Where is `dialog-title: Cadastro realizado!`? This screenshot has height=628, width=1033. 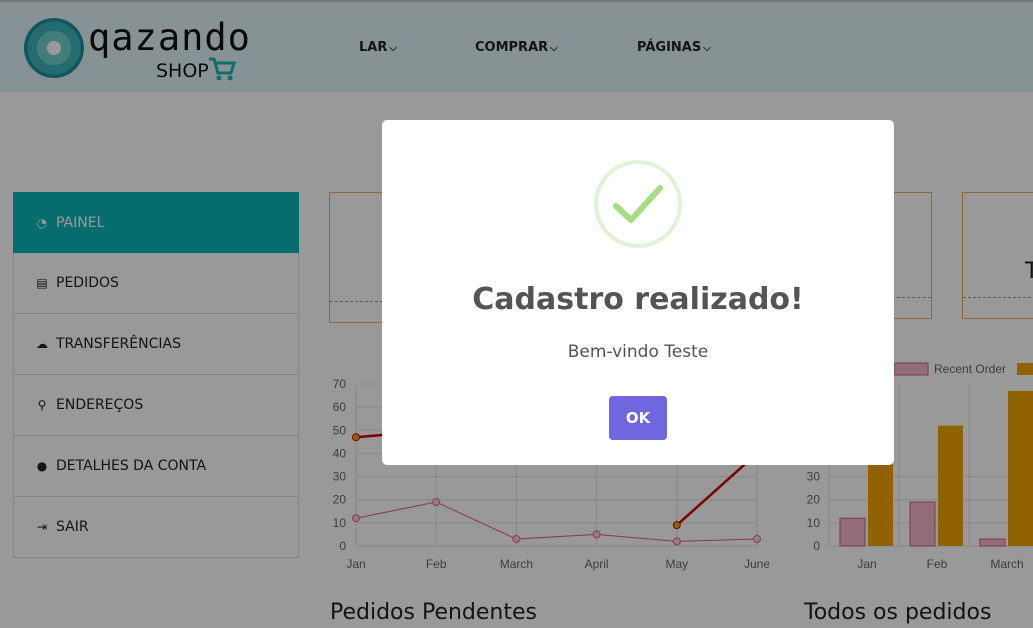
dialog-title: Cadastro realizado! is located at coordinates (638, 299).